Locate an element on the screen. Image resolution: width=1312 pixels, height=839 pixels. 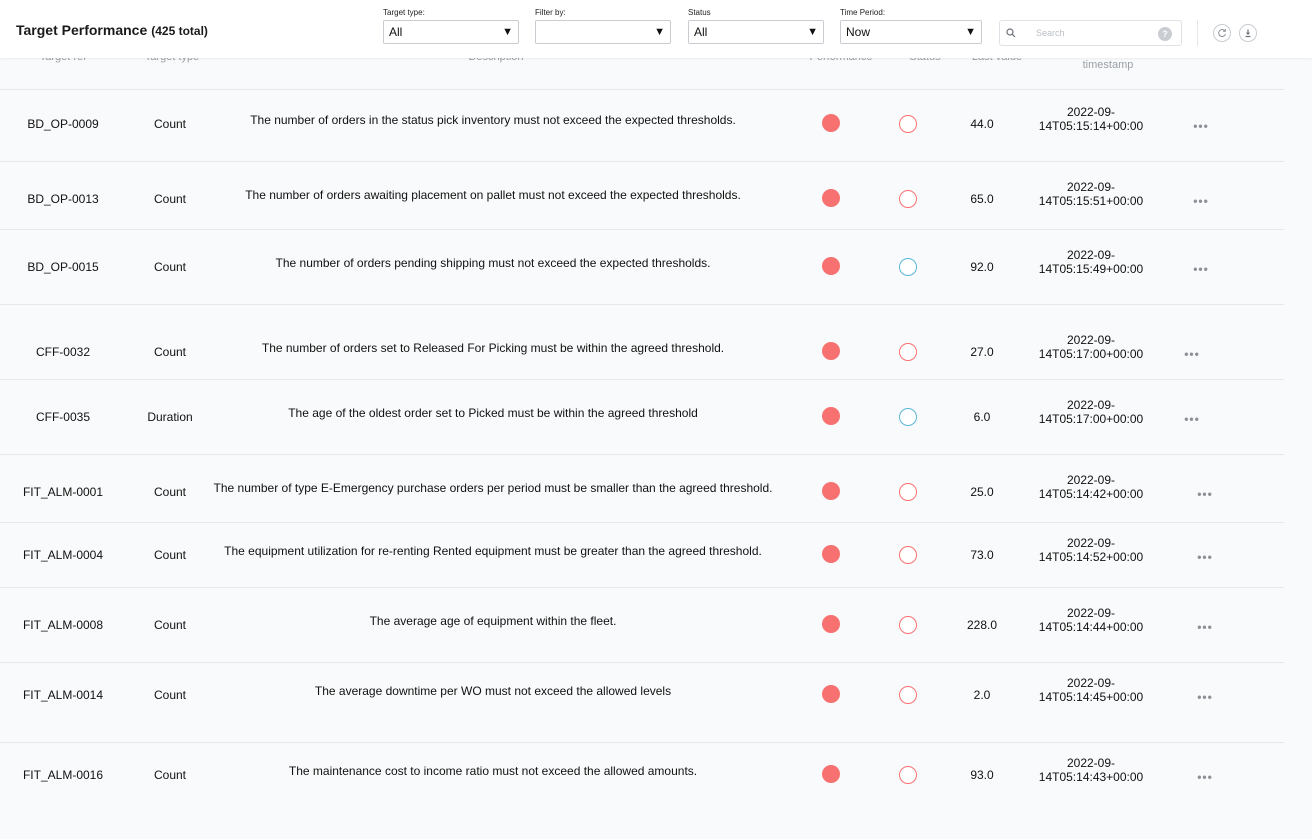
status-select: All ▼ is located at coordinates (756, 32).